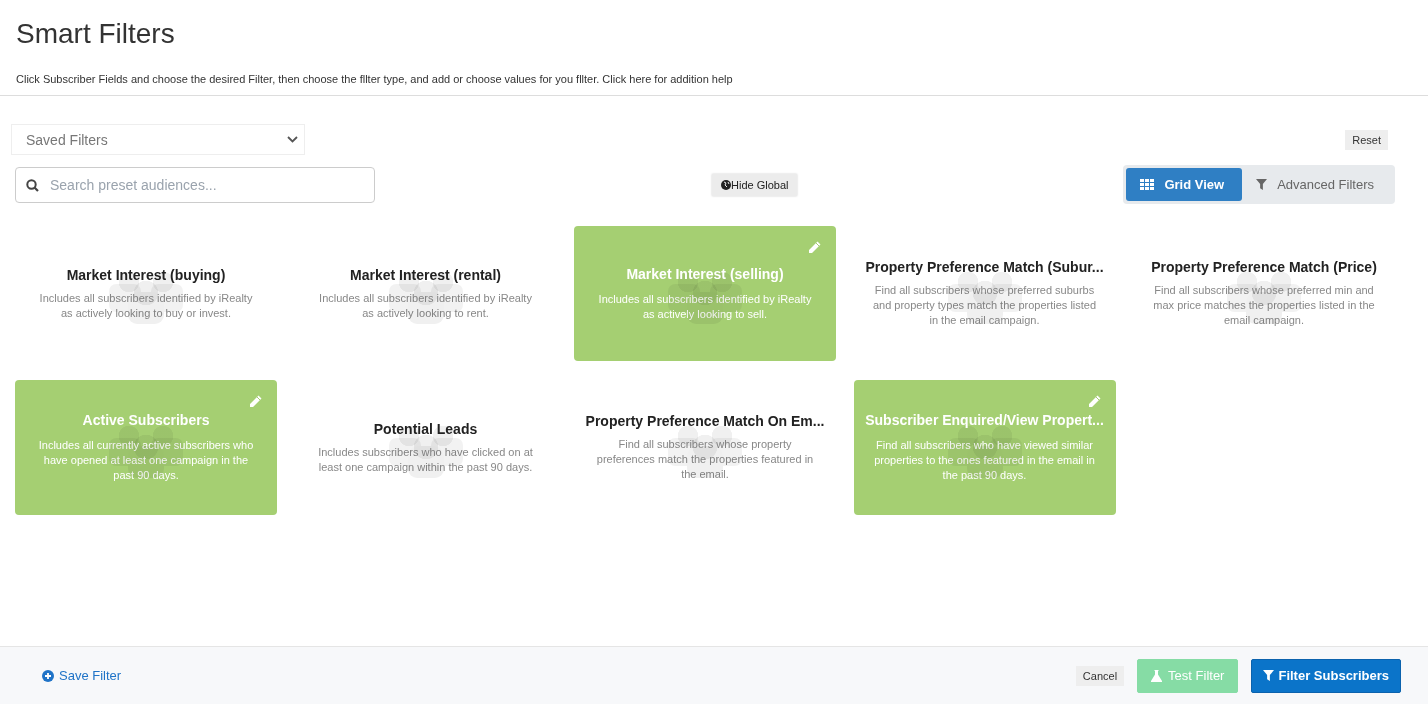  Describe the element at coordinates (425, 305) in the screenshot. I see `card-description: Includes all subscribers identified by iRealty as actively looking to rent.` at that location.